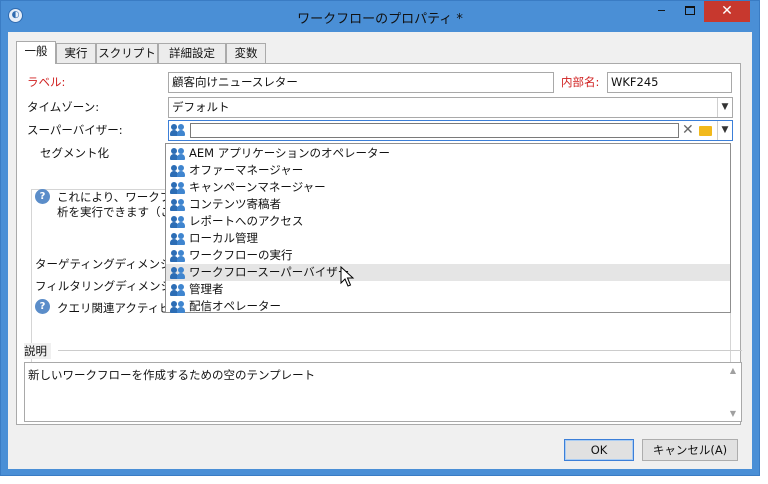 This screenshot has height=484, width=768. I want to click on clear-icon: ✕, so click(688, 130).